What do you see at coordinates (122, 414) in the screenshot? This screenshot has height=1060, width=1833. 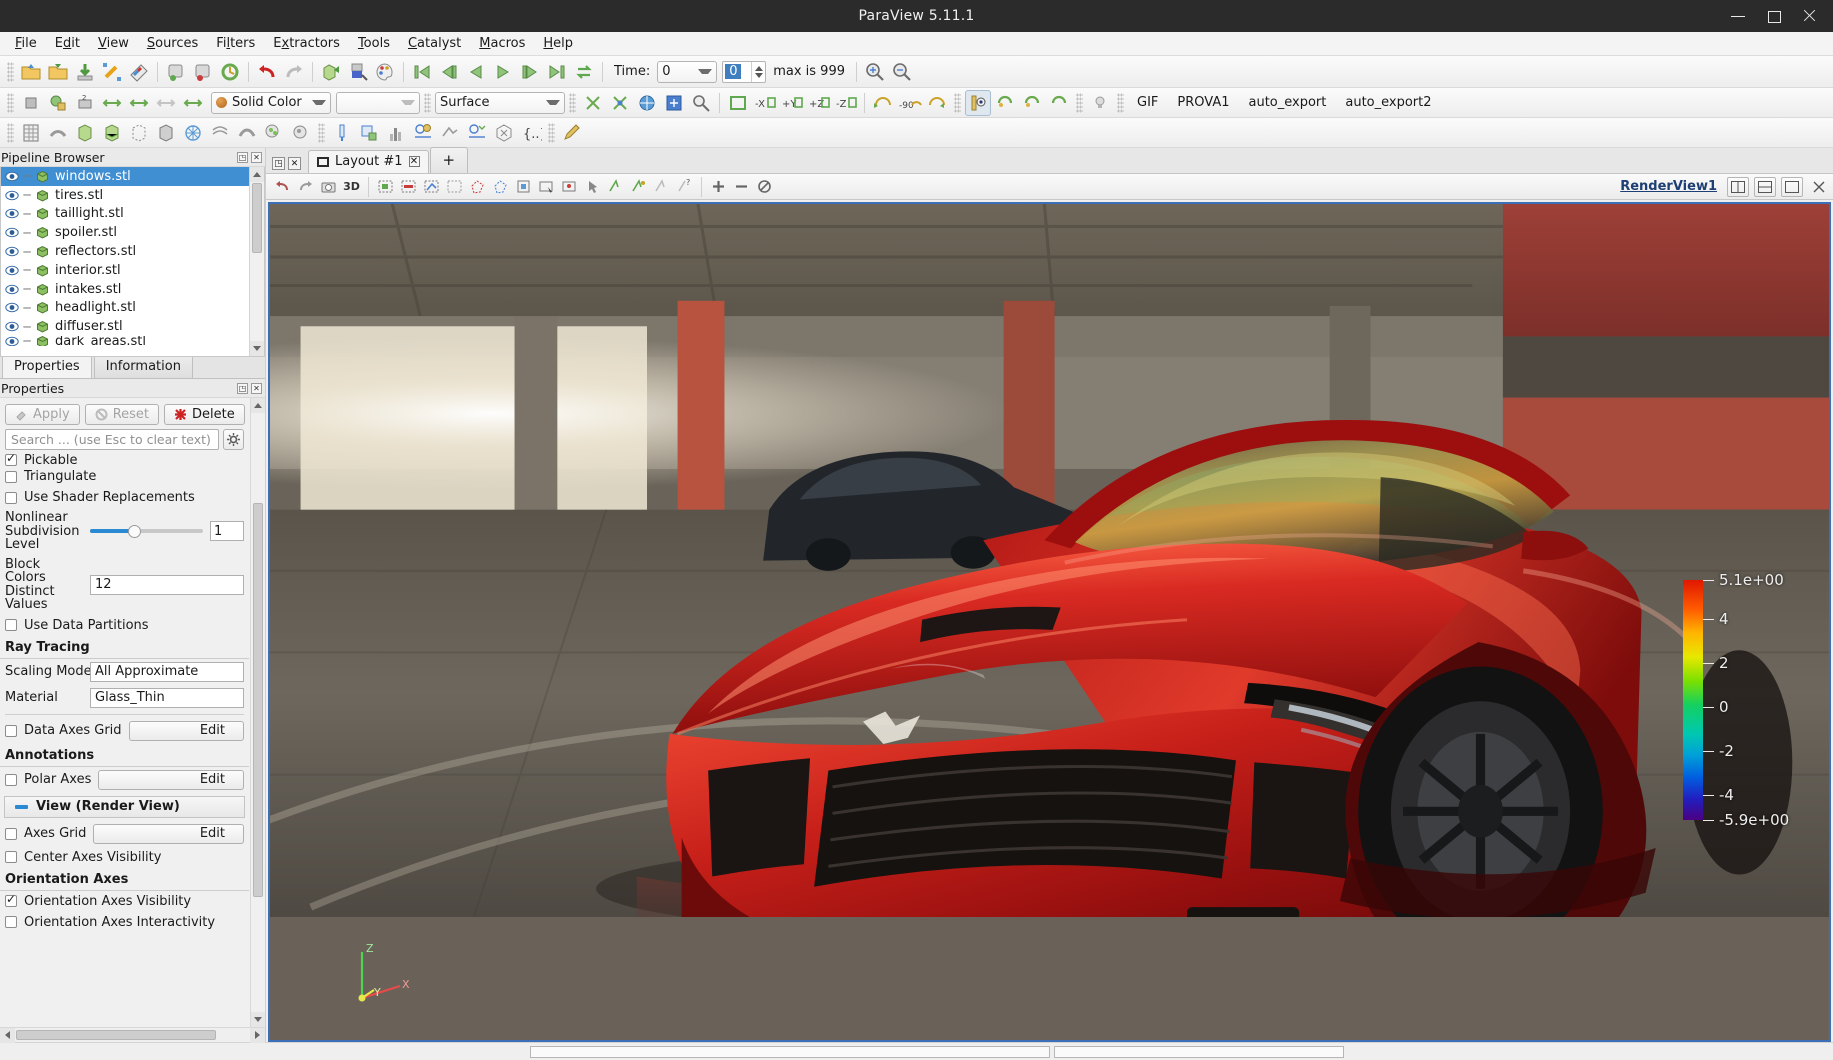 I see `reset-button: Reset` at bounding box center [122, 414].